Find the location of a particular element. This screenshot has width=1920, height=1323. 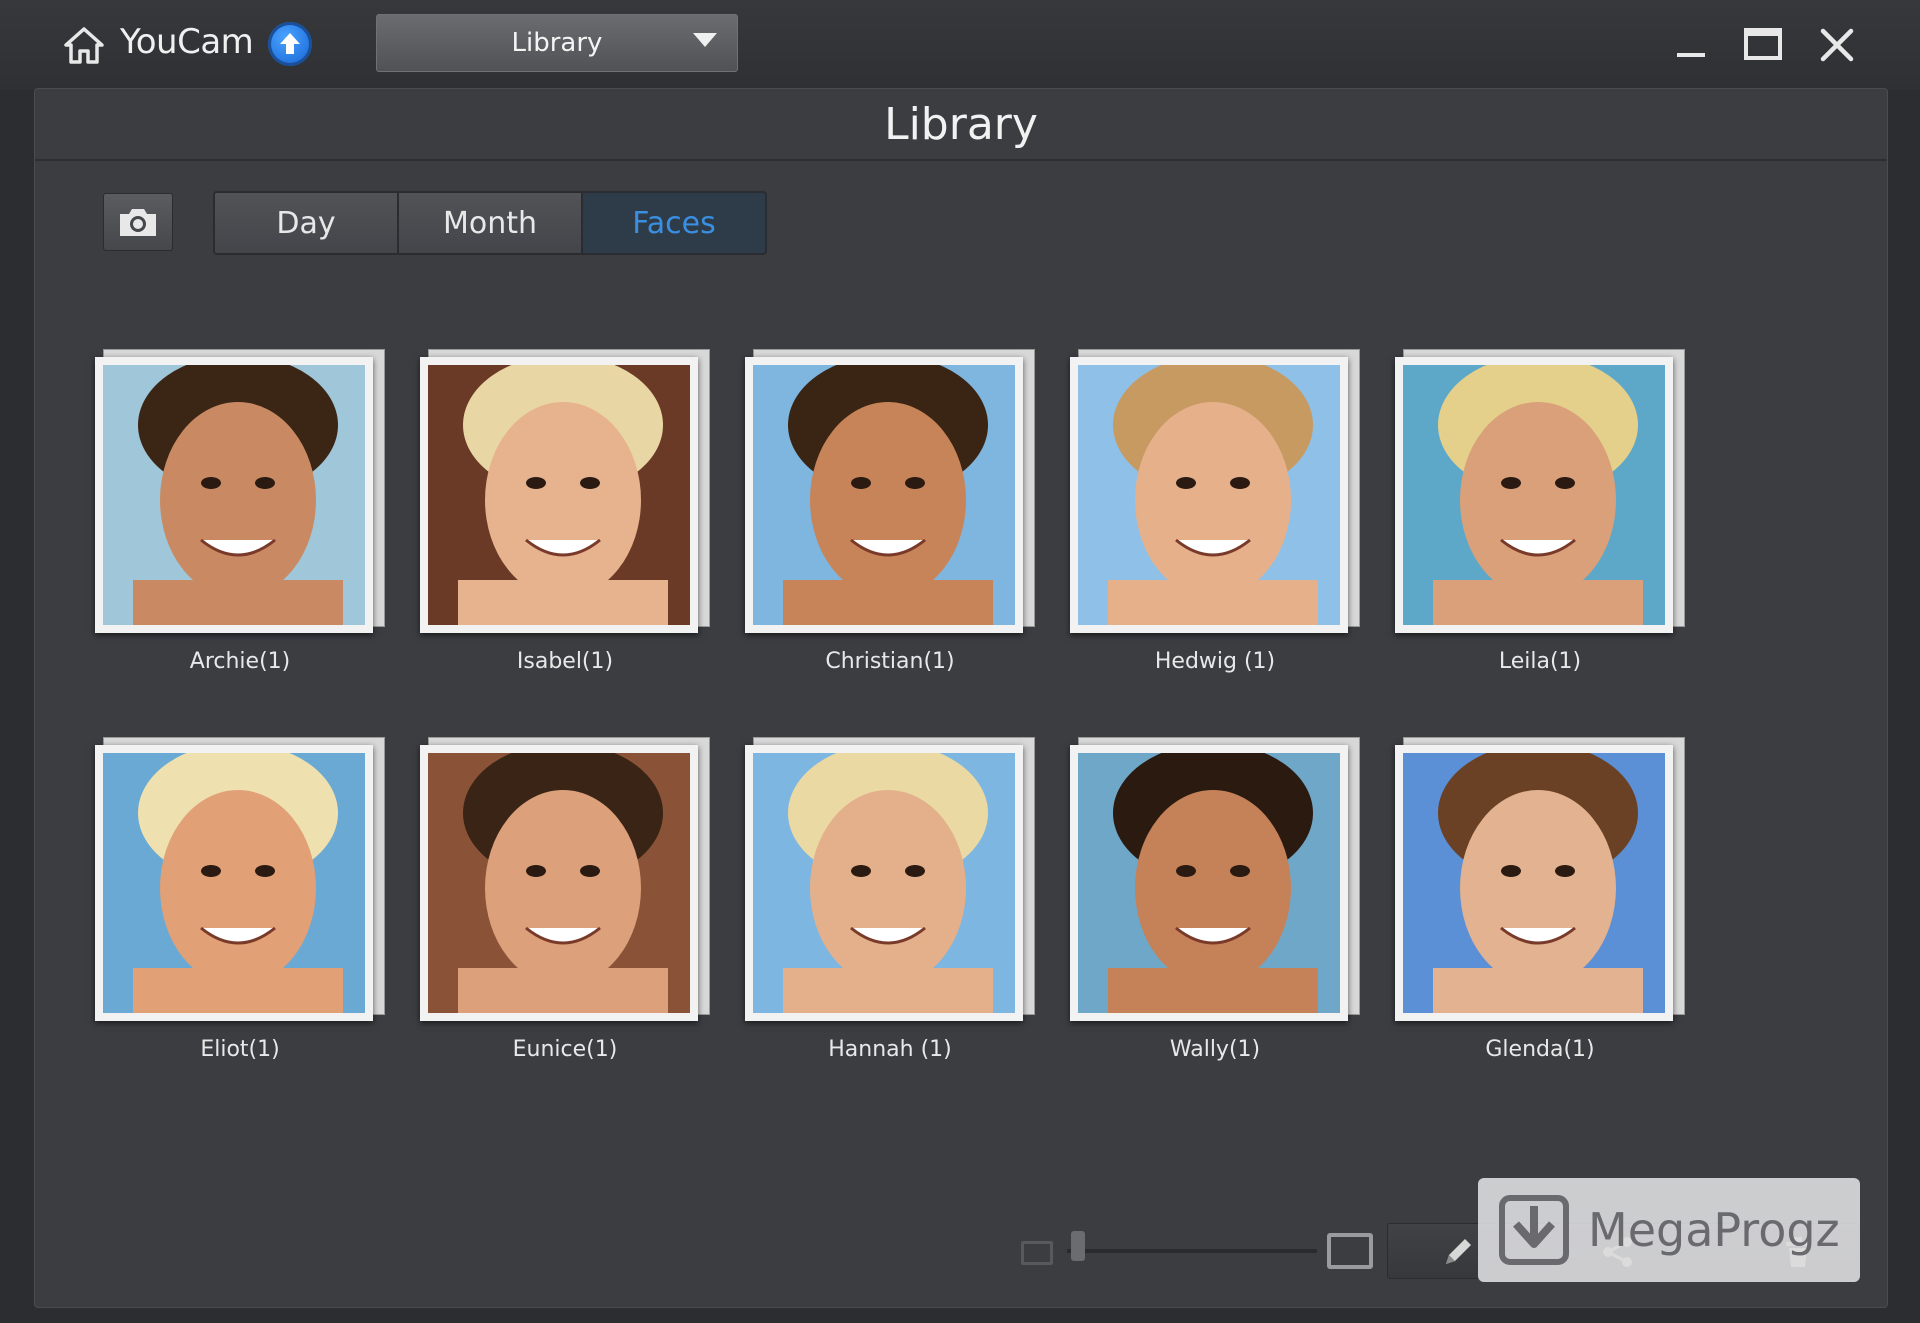

face-label: Eliot(1) is located at coordinates (240, 1049).